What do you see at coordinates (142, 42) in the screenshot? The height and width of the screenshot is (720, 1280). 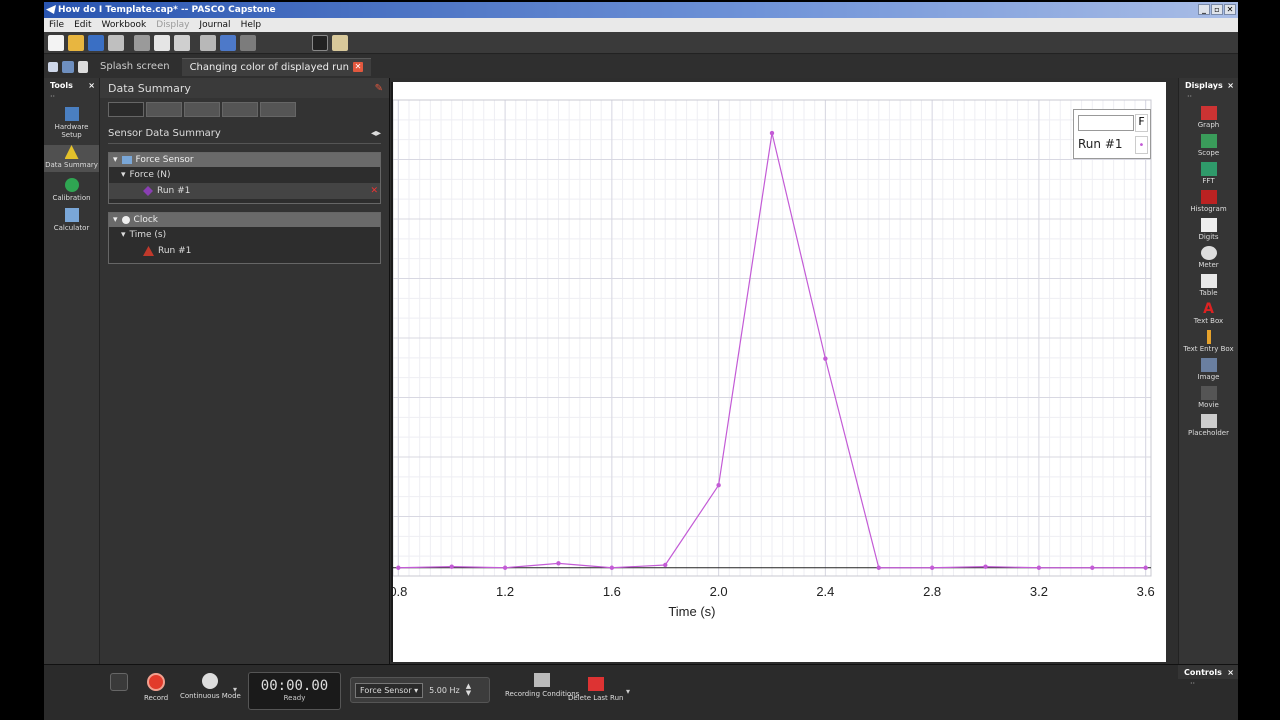 I see `cut-icon` at bounding box center [142, 42].